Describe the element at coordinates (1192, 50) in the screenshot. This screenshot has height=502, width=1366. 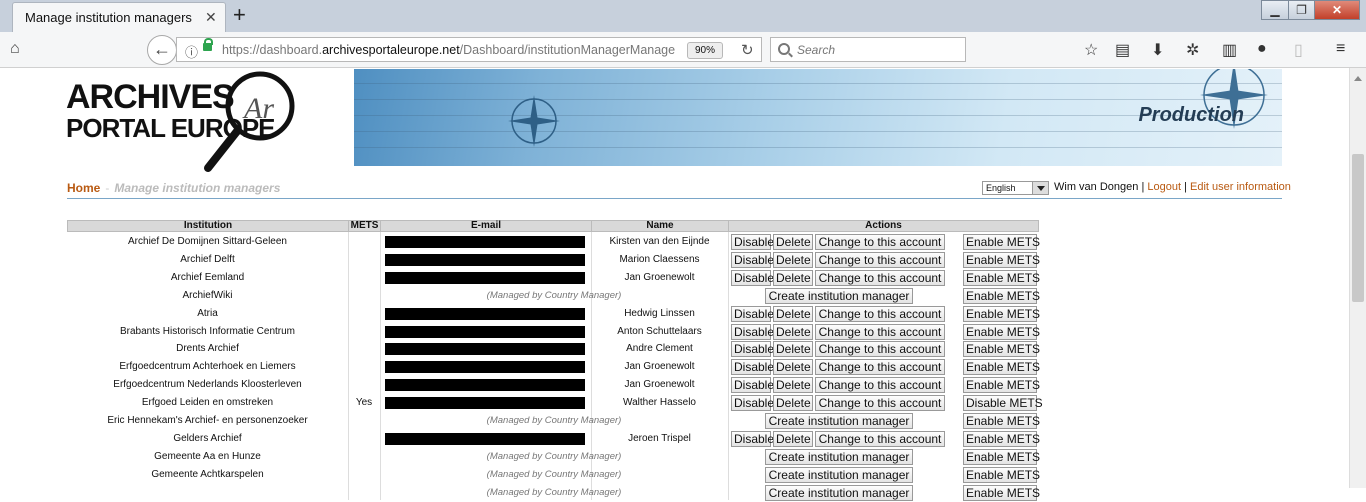
I see `extension-icon: ✲` at that location.